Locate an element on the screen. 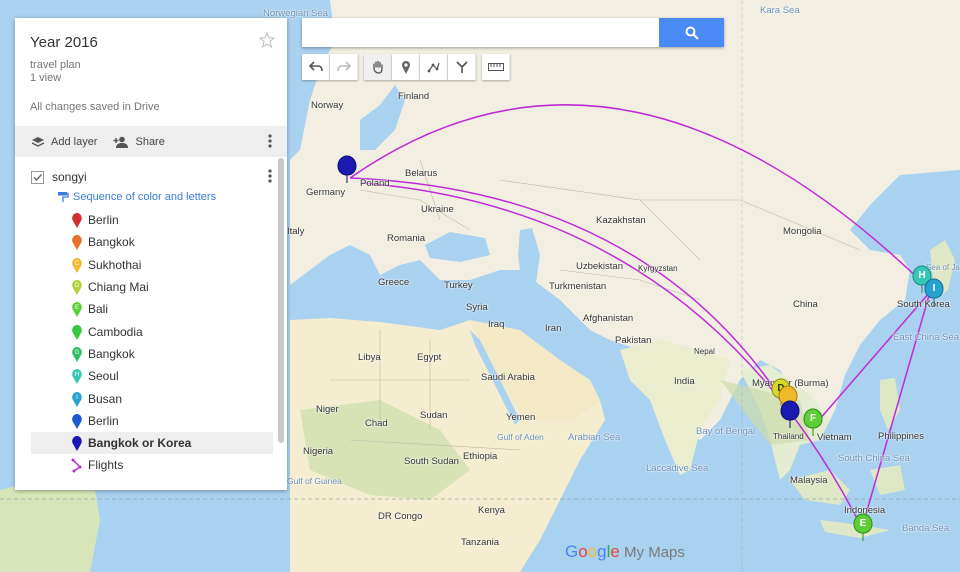 This screenshot has height=572, width=960. svg-text: F is located at coordinates (813, 418).